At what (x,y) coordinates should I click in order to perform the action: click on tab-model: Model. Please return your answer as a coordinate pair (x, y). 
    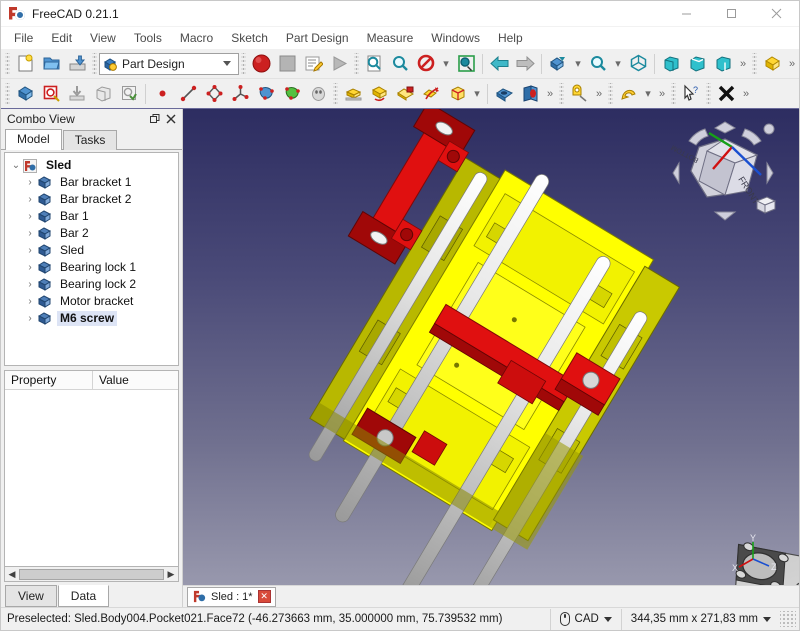
    Looking at the image, I should click on (33, 139).